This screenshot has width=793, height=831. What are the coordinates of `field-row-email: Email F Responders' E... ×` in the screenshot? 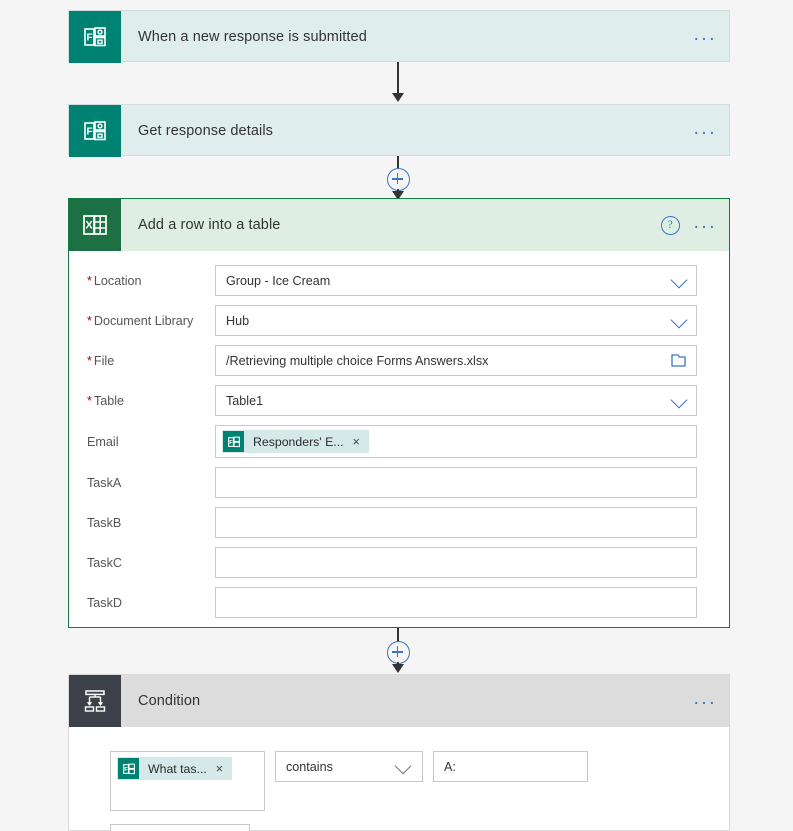 It's located at (399, 441).